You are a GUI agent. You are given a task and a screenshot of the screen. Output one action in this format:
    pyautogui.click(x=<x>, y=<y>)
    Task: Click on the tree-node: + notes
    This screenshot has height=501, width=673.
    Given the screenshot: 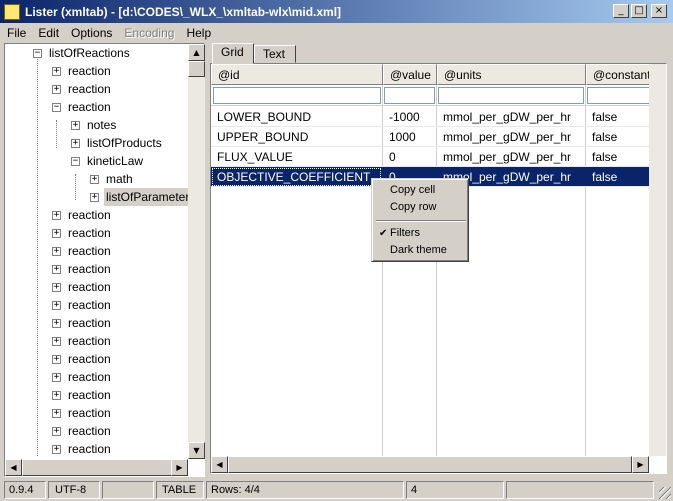 What is the action you would take?
    pyautogui.click(x=94, y=125)
    